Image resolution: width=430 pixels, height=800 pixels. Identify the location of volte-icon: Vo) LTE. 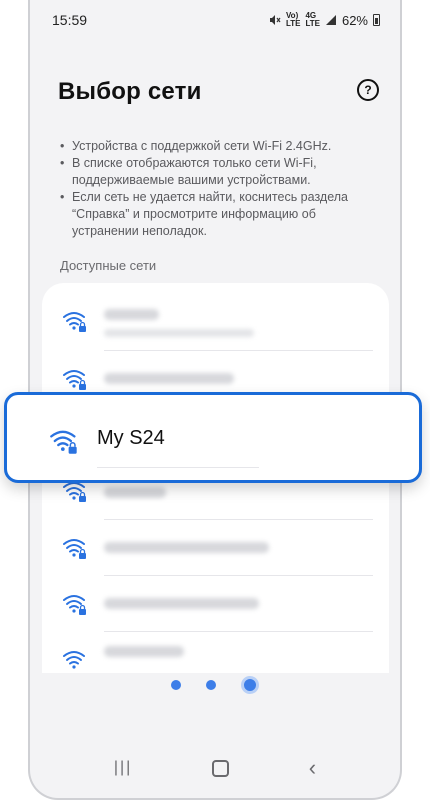
(293, 19).